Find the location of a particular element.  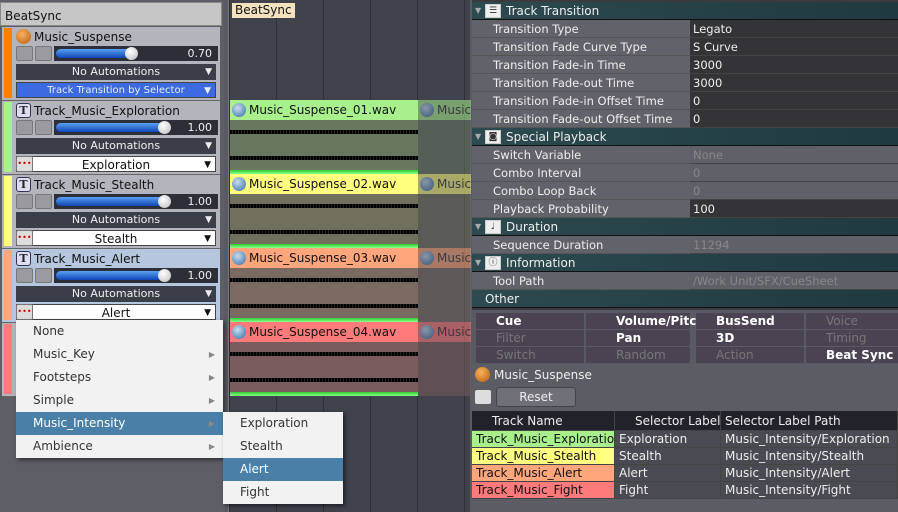

col-selector-label: Selector Label is located at coordinates (668, 421).